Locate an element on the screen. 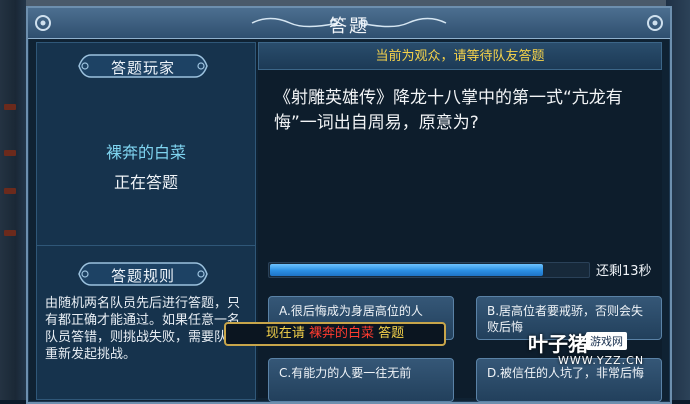 This screenshot has height=404, width=690. watermark-url: WWW.YZZ.CN is located at coordinates (601, 360).